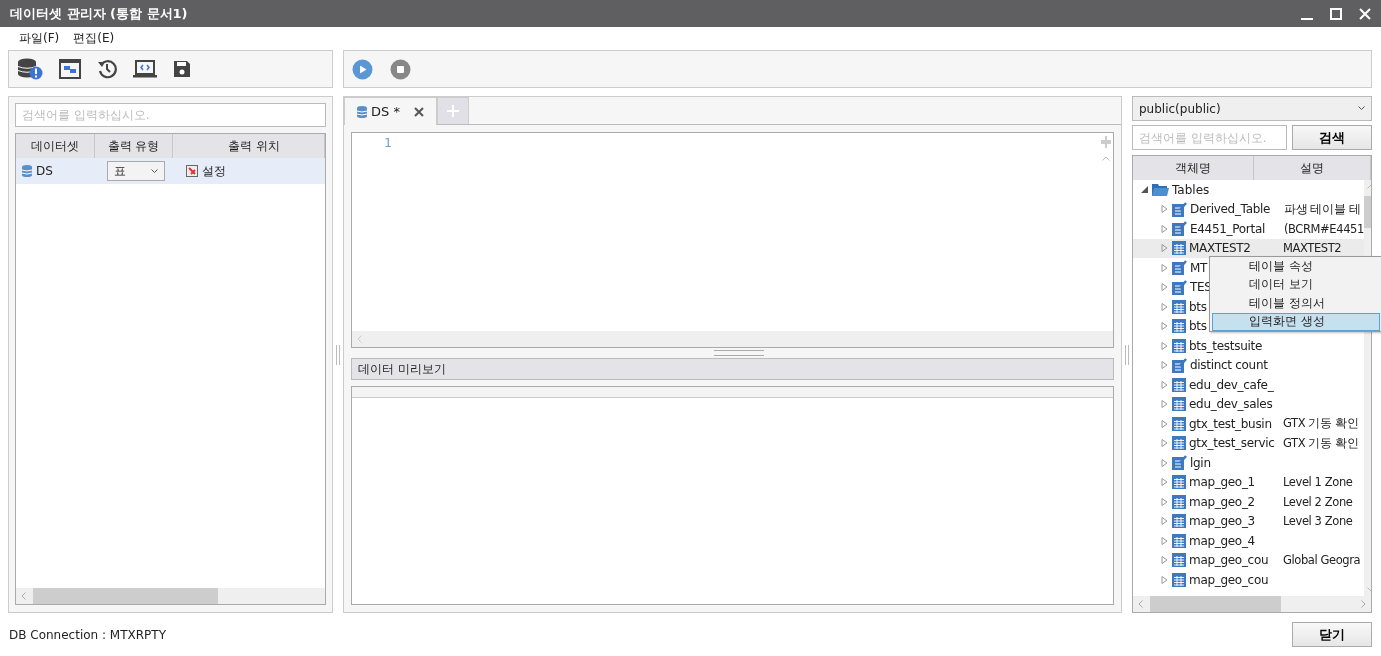  Describe the element at coordinates (400, 69) in the screenshot. I see `stop-icon` at that location.